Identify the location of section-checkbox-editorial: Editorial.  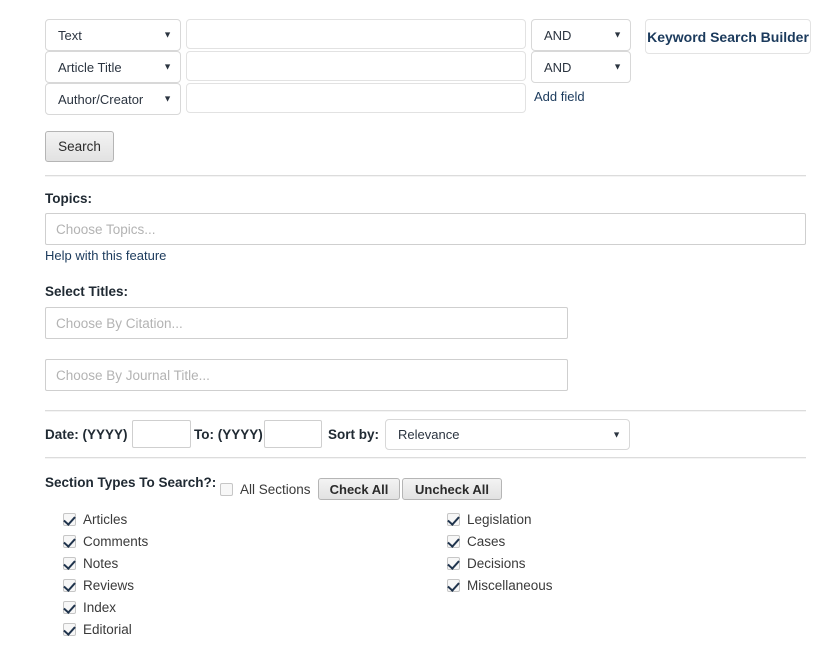
(97, 629).